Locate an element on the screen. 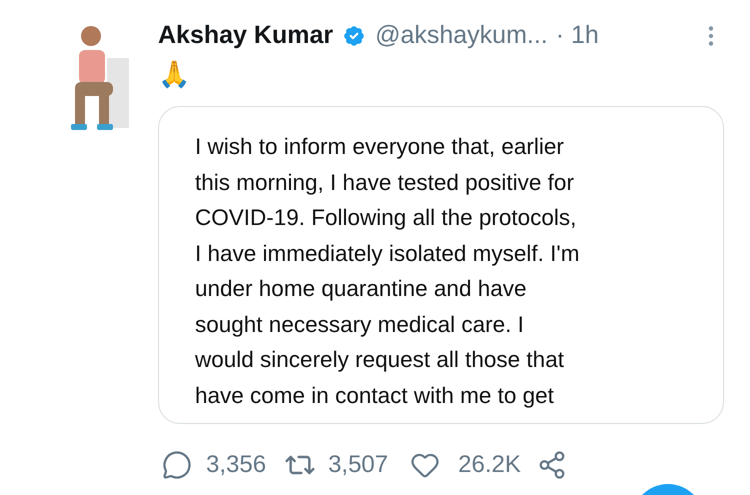  author-name: Akshay Kumar is located at coordinates (246, 36).